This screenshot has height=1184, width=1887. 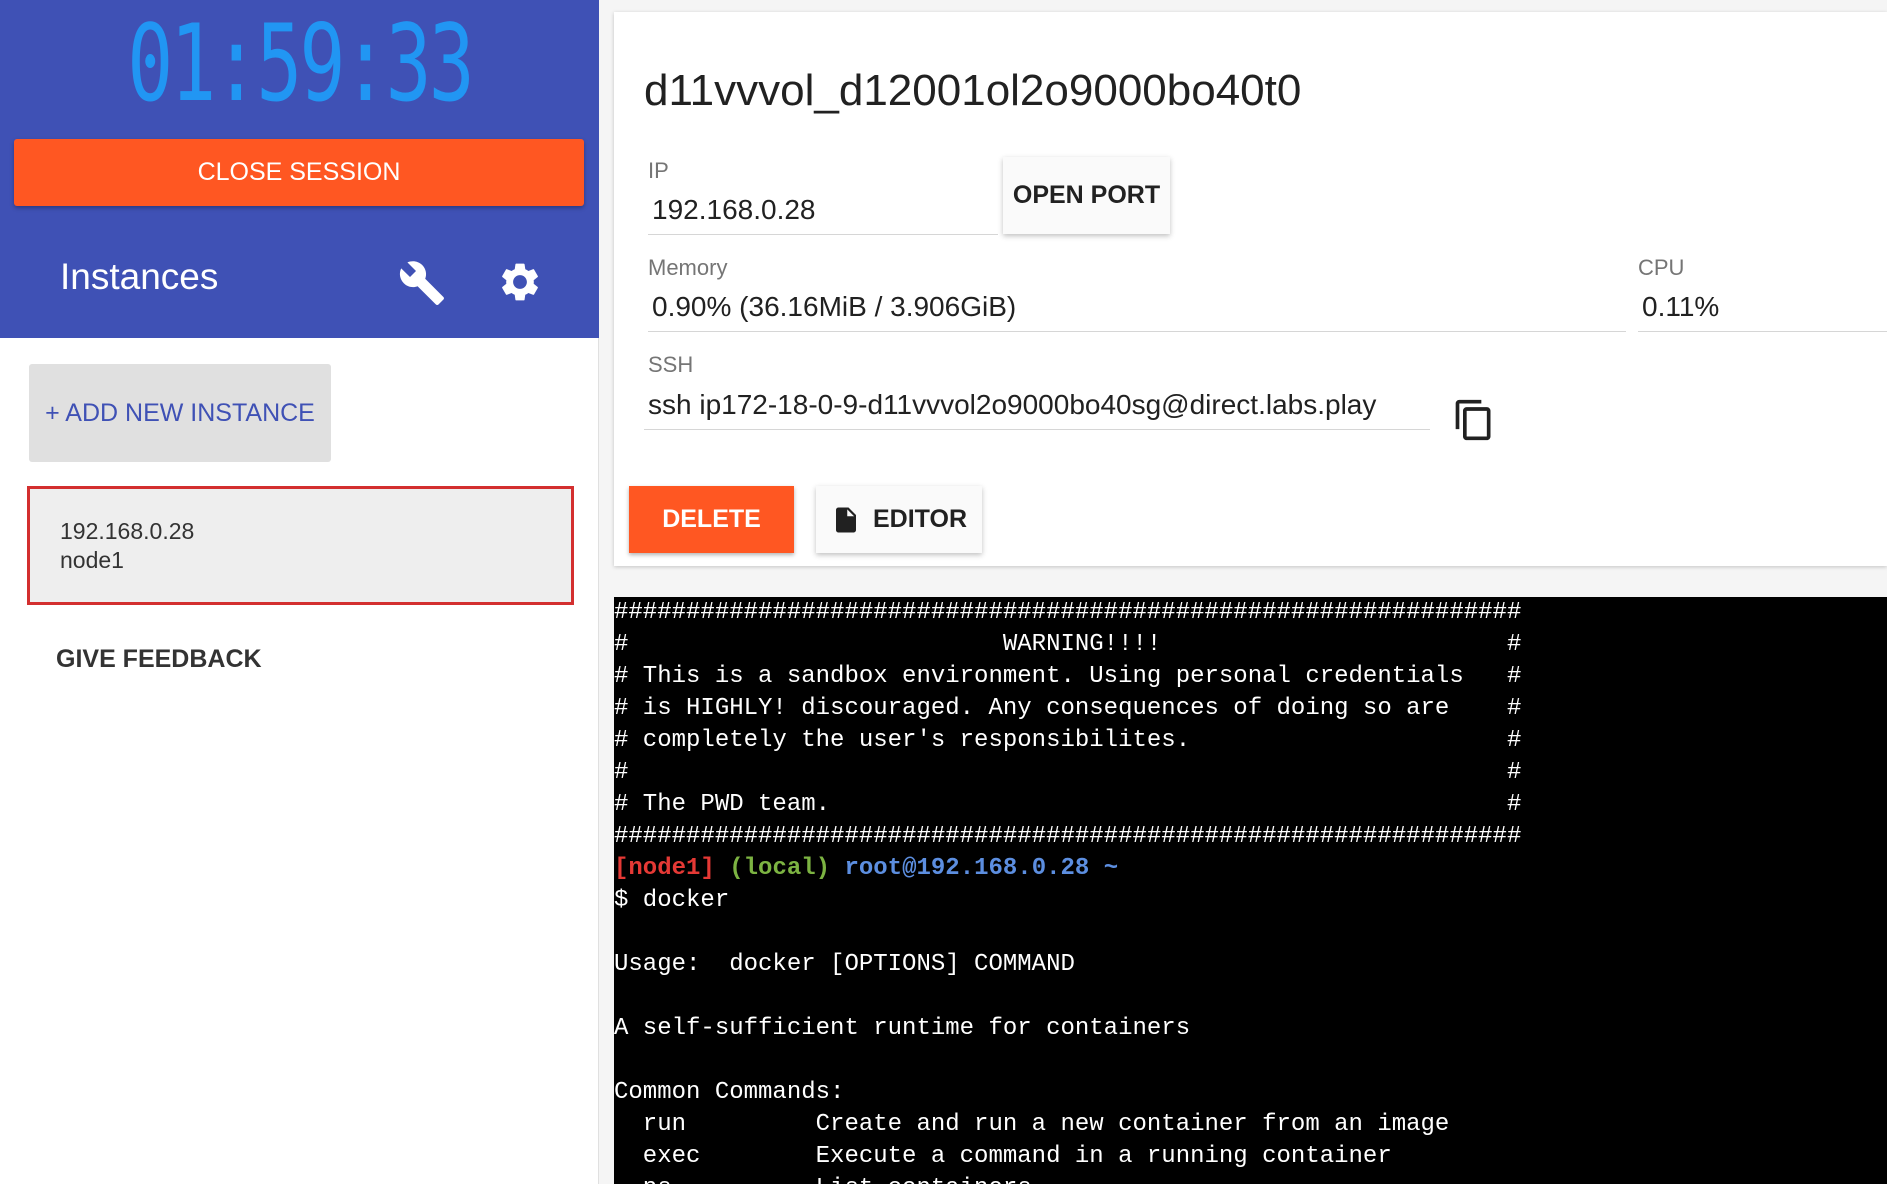 I want to click on open-port-button: OPEN PORT, so click(x=1086, y=195).